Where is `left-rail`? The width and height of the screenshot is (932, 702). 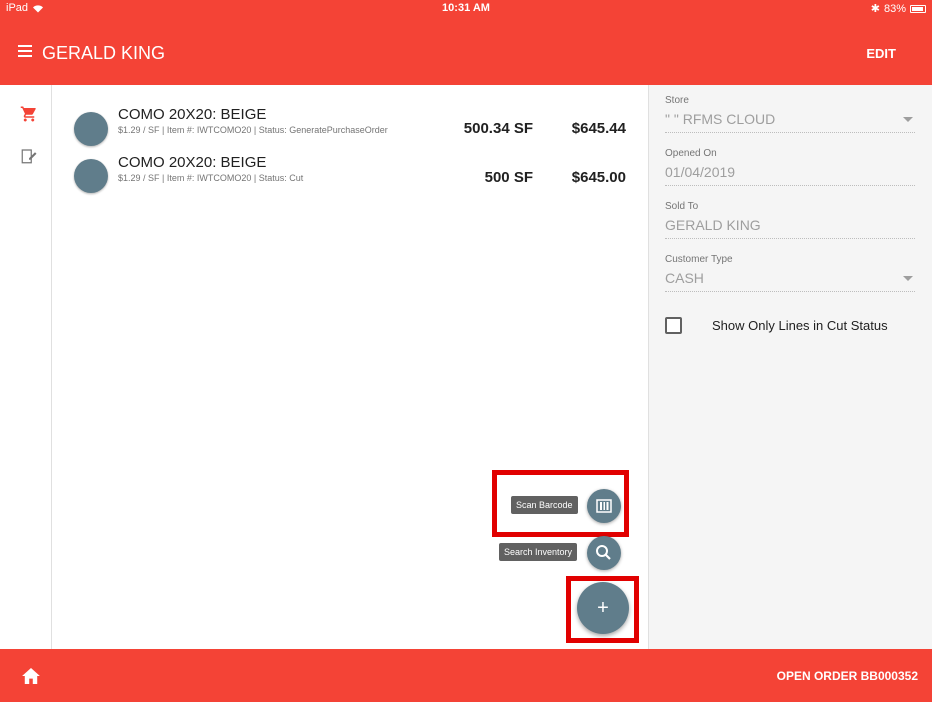 left-rail is located at coordinates (26, 367).